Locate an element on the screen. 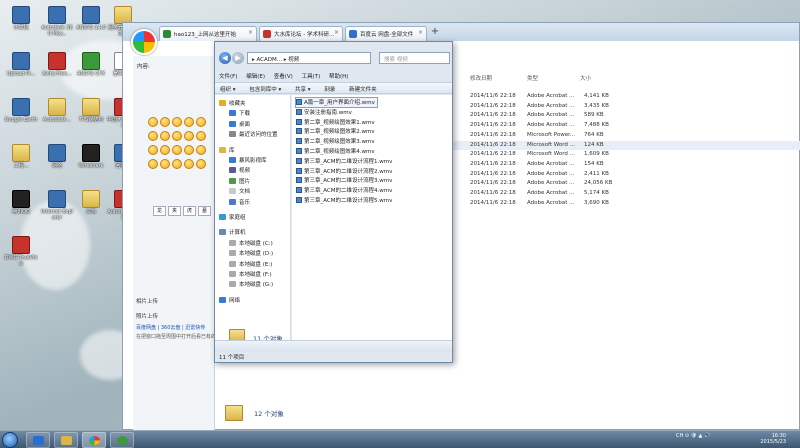 This screenshot has width=800, height=448. nav-item: 本地磁盘 (D:) is located at coordinates (251, 253).